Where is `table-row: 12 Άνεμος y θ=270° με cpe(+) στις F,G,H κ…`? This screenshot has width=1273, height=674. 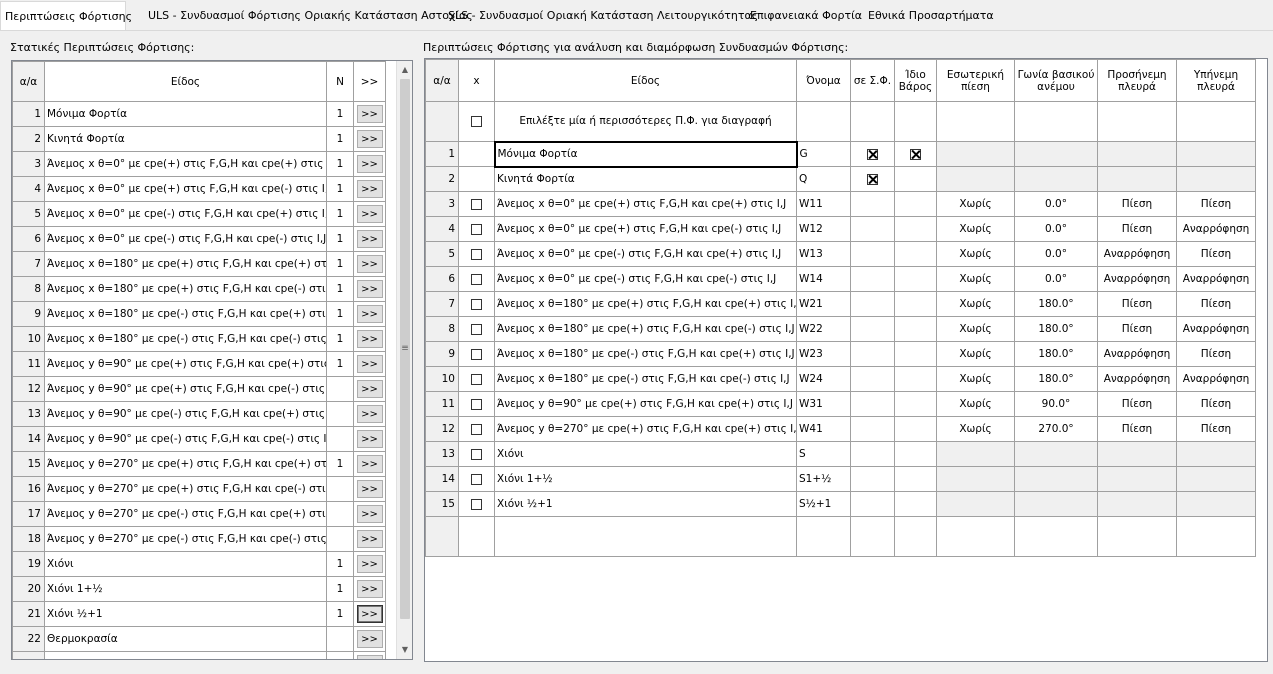
table-row: 12 Άνεμος y θ=270° με cpe(+) στις F,G,H κ… is located at coordinates (840, 429).